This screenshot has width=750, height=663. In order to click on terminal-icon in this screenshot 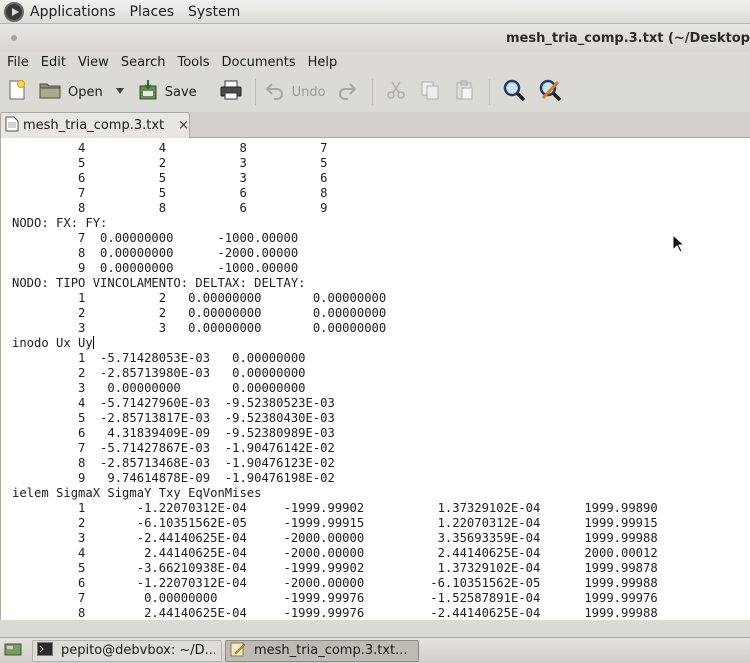, I will do `click(45, 650)`.